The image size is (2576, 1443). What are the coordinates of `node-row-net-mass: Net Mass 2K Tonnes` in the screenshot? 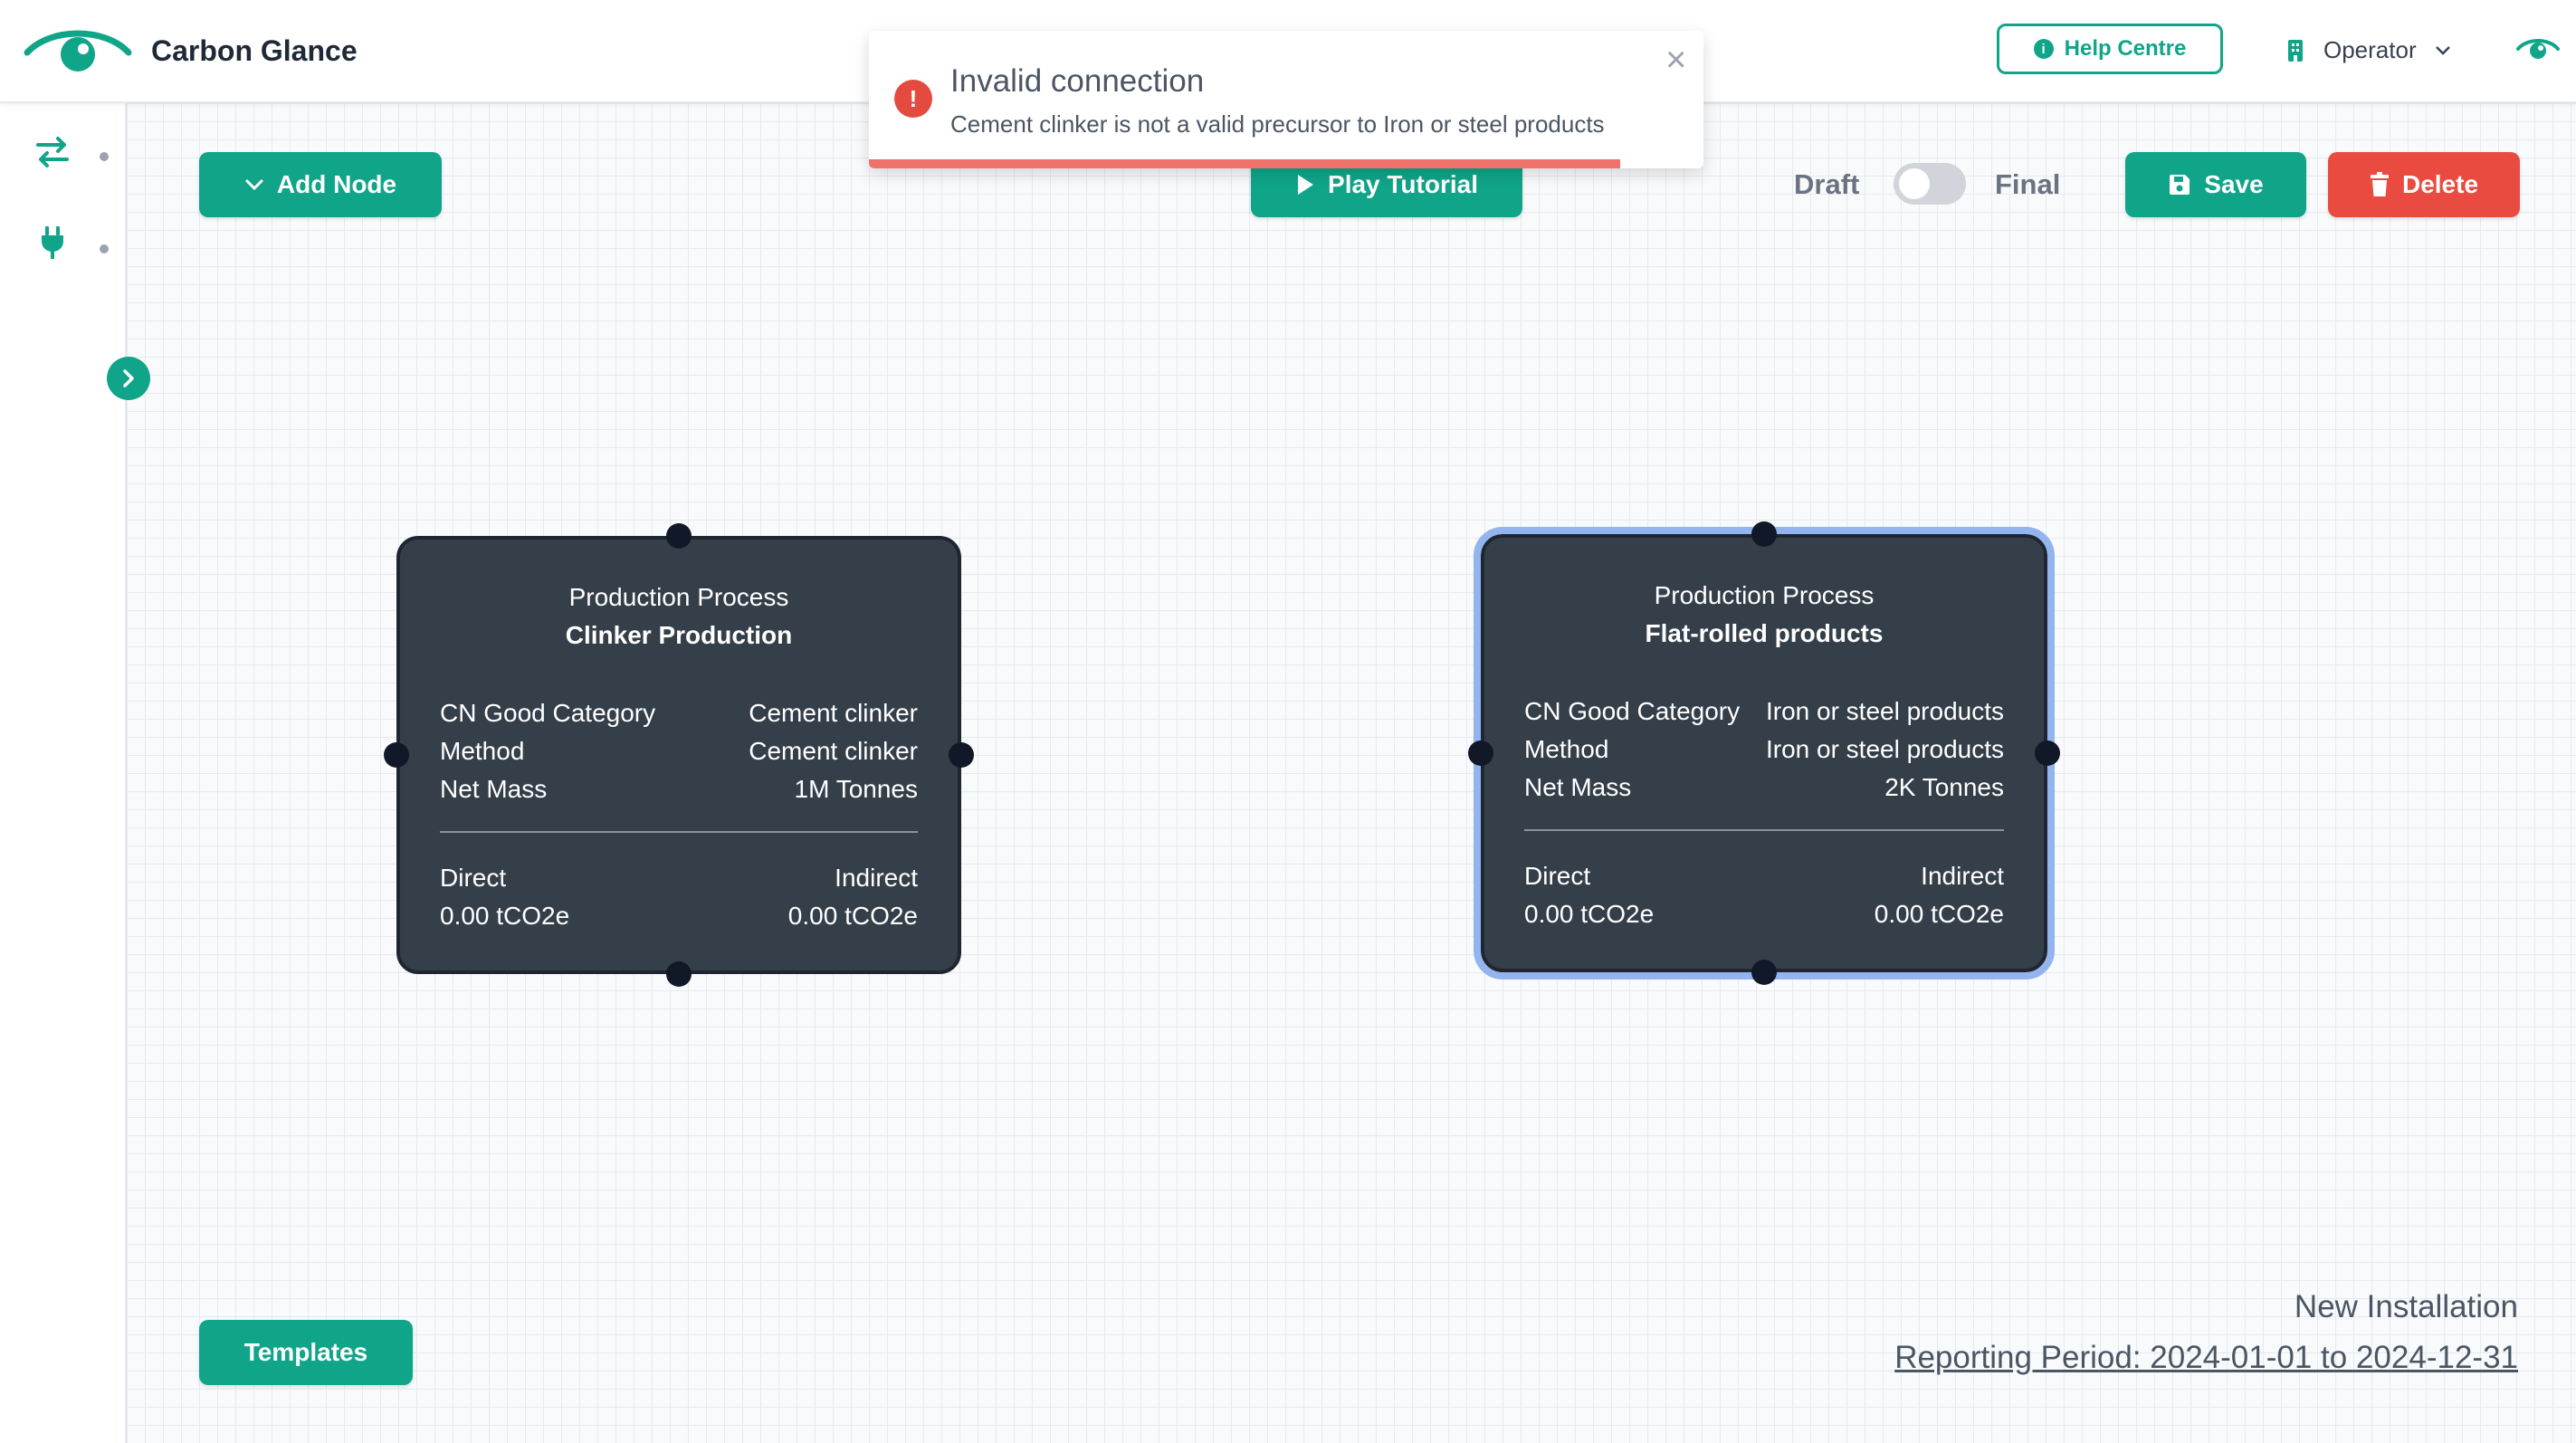 It's located at (1764, 787).